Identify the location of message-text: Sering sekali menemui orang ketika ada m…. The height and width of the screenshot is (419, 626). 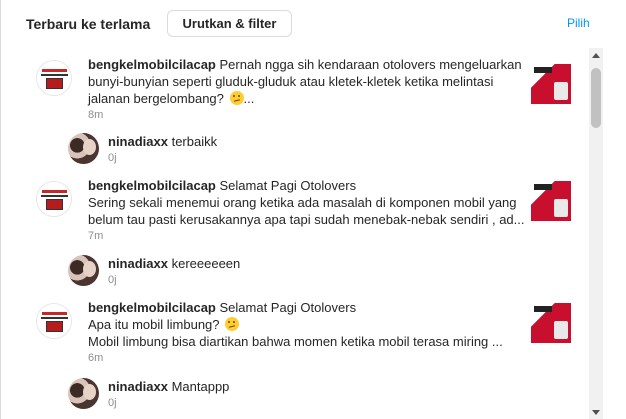
(302, 202).